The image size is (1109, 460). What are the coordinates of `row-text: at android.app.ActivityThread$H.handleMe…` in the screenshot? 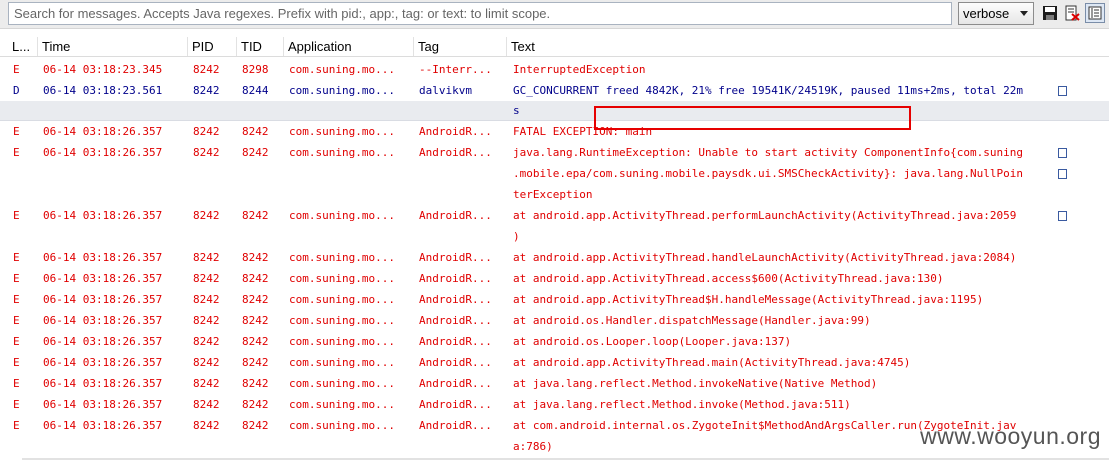 It's located at (748, 299).